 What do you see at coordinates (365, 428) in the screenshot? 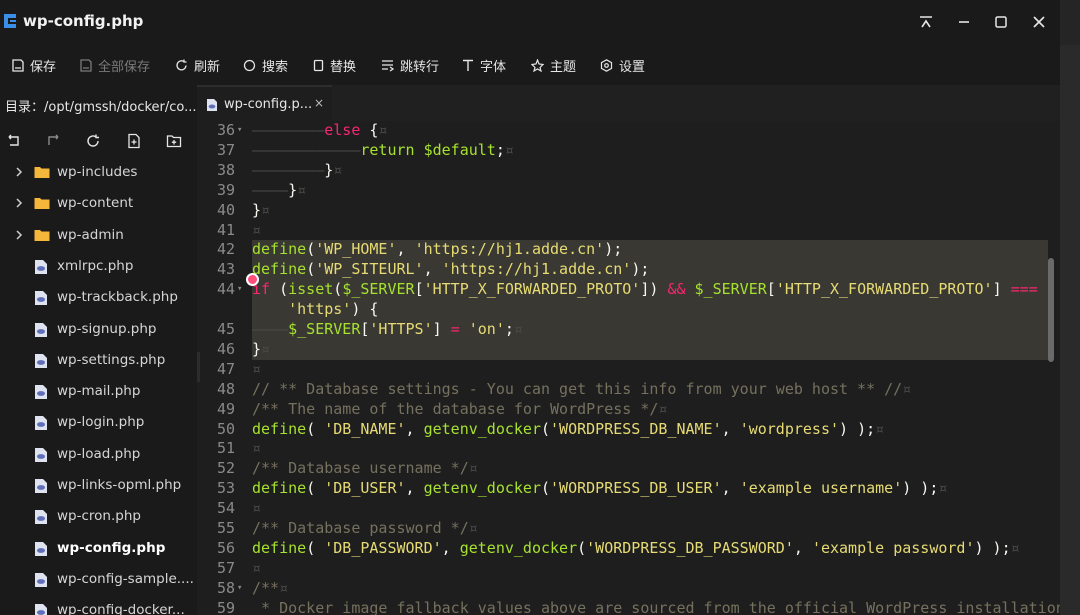
I see `code-token: 'DB_NAME'` at bounding box center [365, 428].